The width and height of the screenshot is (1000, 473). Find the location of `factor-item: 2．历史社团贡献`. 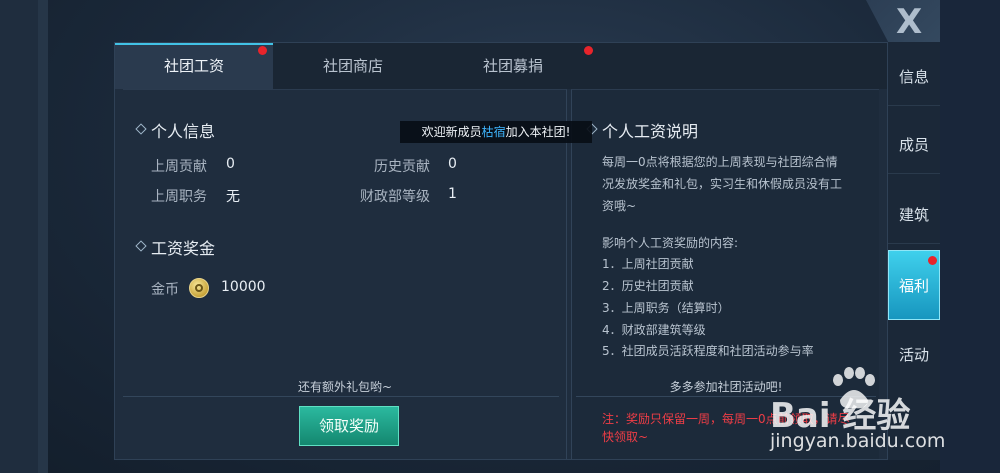

factor-item: 2．历史社团贡献 is located at coordinates (648, 286).